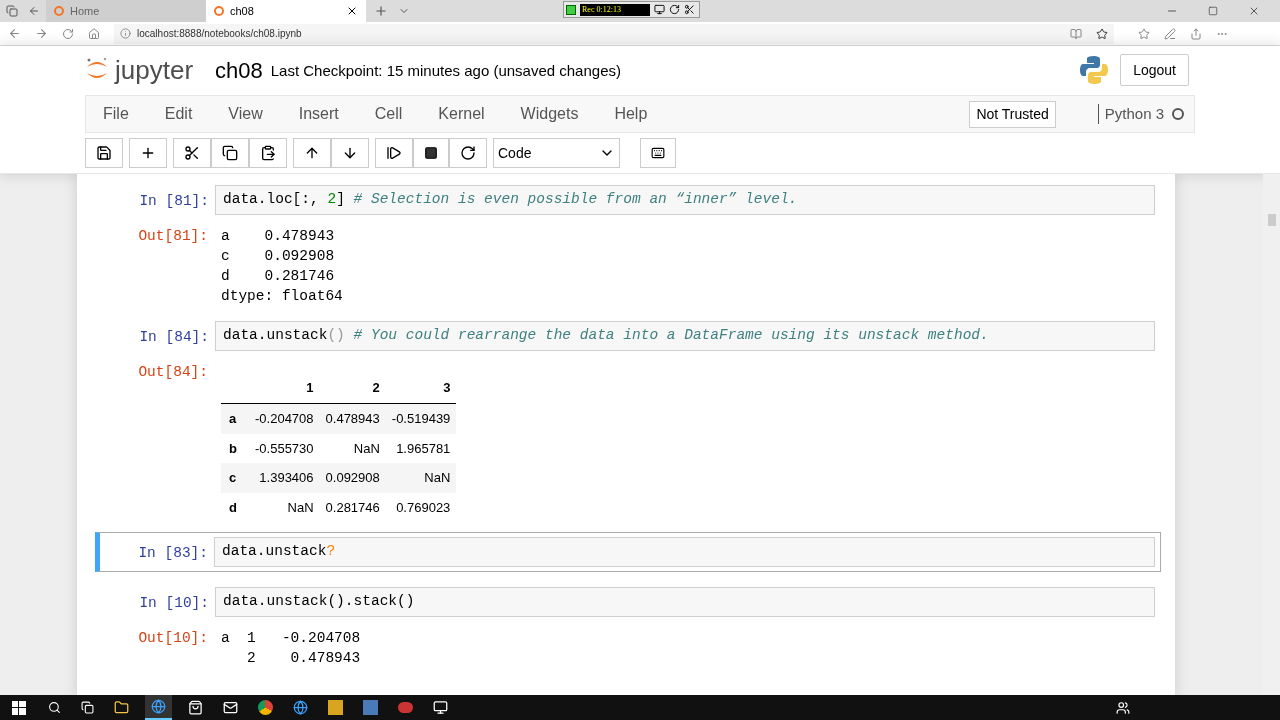  Describe the element at coordinates (174, 603) in the screenshot. I see `input-prompt: In [10]:` at that location.